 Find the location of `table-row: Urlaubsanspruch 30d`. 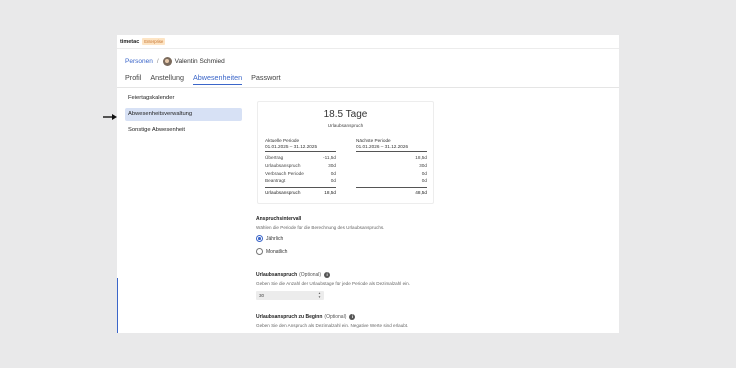

table-row: Urlaubsanspruch 30d is located at coordinates (300, 166).